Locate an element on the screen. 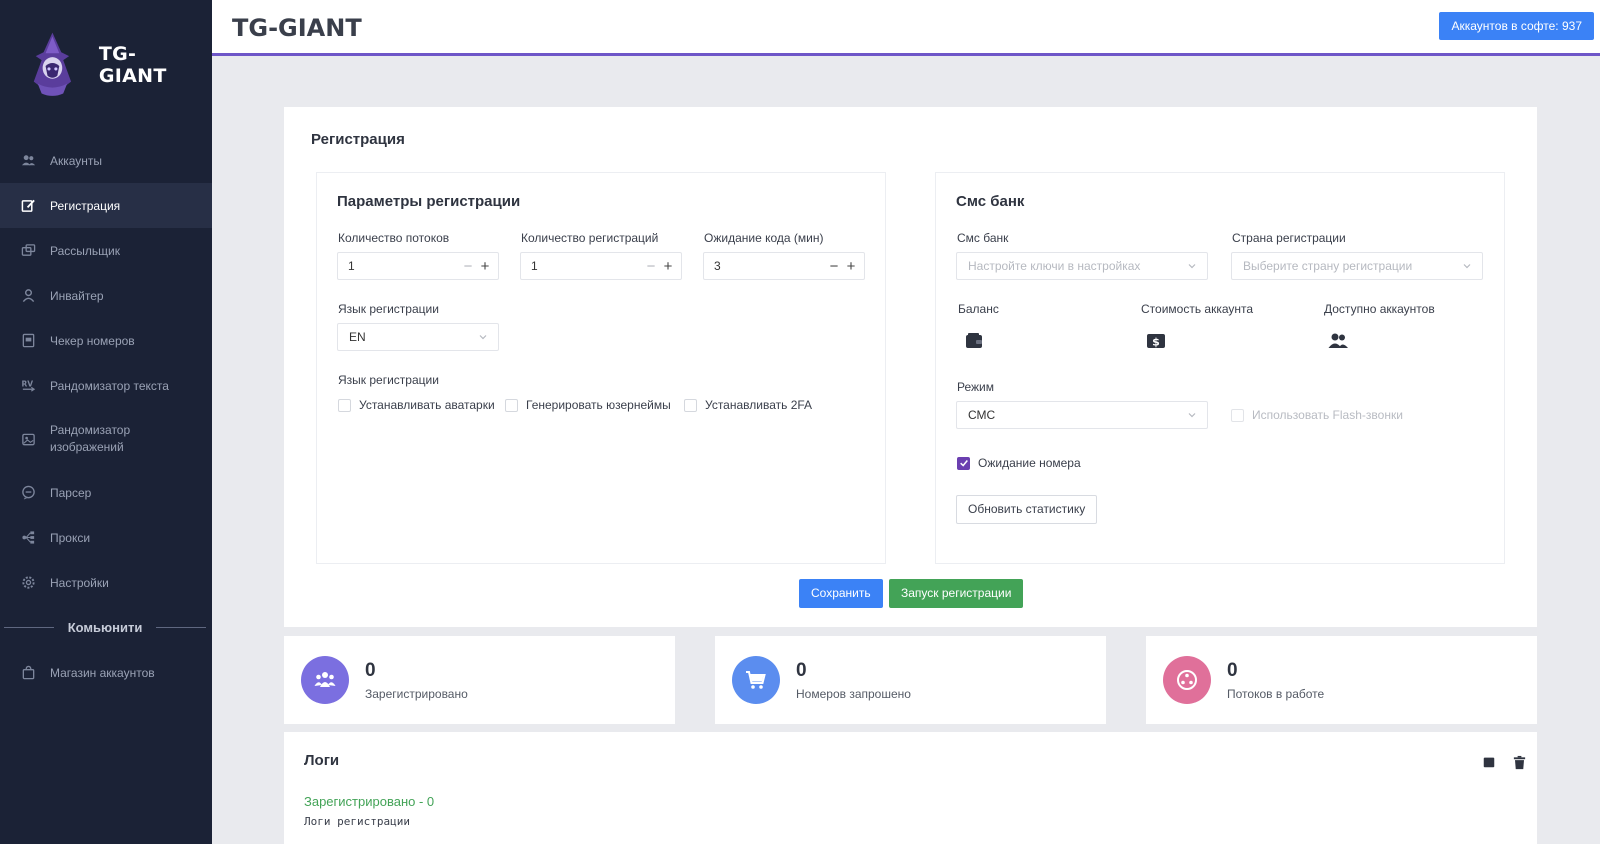  numbers-requested-count: 0 is located at coordinates (801, 670).